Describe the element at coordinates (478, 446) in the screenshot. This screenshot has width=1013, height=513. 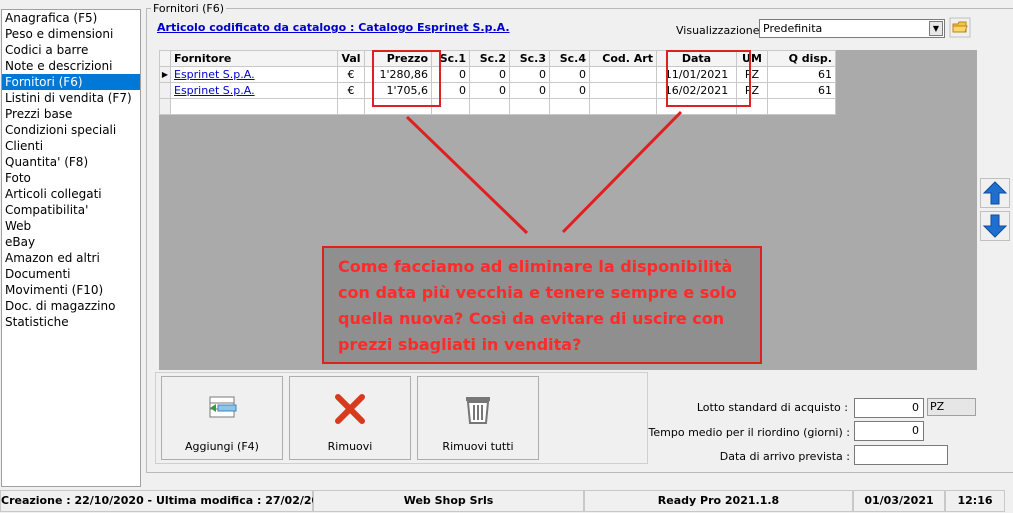
I see `remove-all-button-label: Rimuovi tutti` at that location.